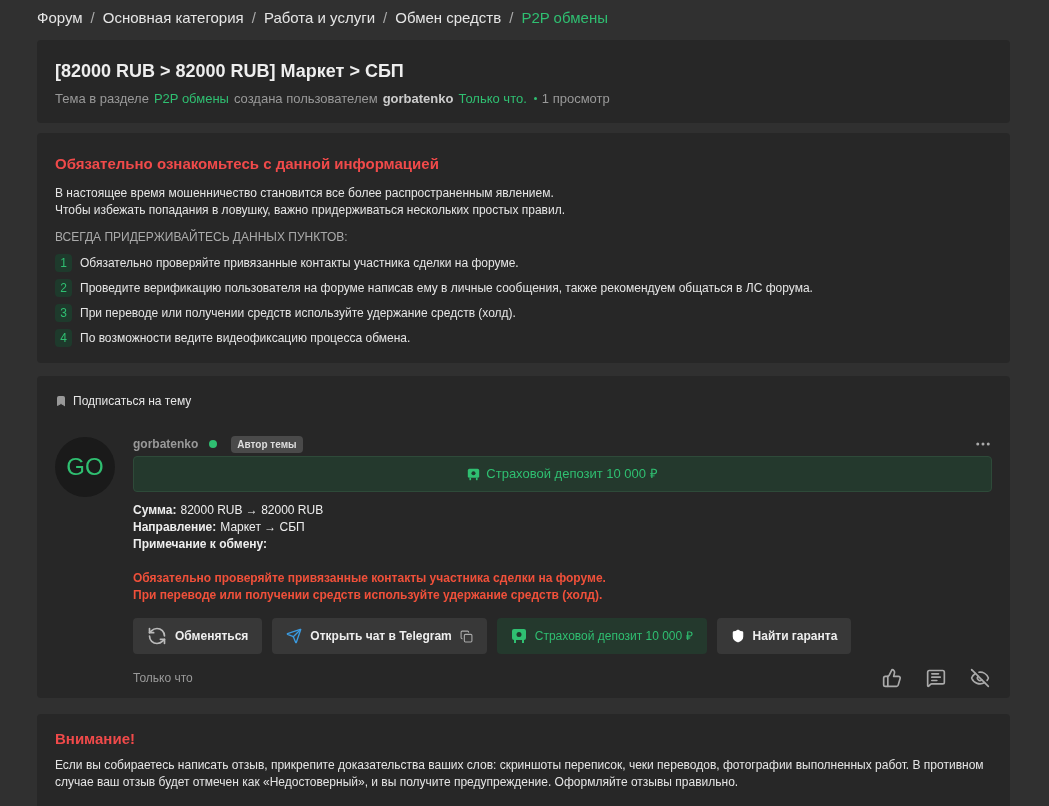 The height and width of the screenshot is (806, 1049). I want to click on rule-number: 2, so click(63, 288).